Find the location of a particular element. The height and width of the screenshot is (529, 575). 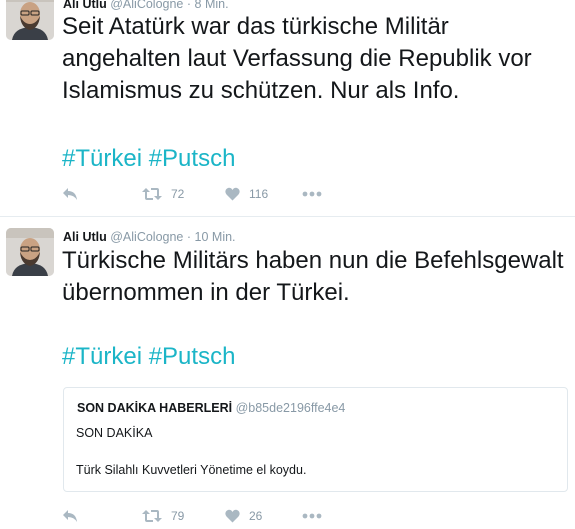

quoted-text-line: SON DAKİKA is located at coordinates (114, 433).